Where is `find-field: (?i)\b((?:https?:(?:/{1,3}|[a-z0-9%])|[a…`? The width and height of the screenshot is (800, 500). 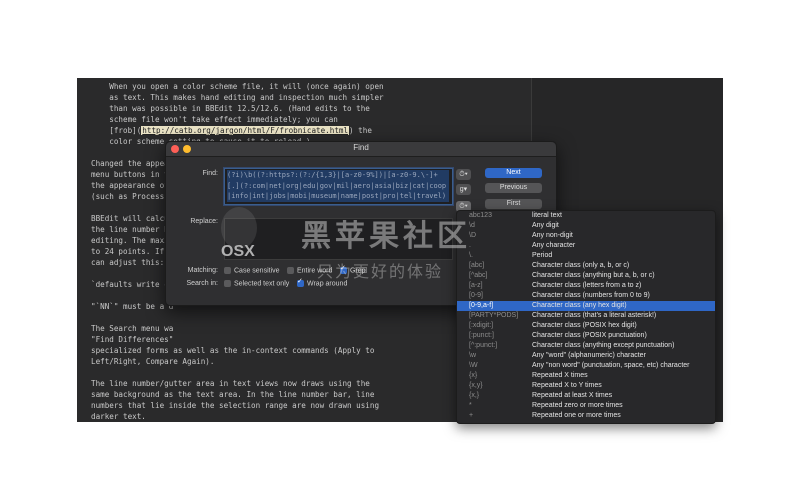 find-field: (?i)\b((?:https?:(?:/{1,3}|[a-z0-9%])|[a… is located at coordinates (338, 186).